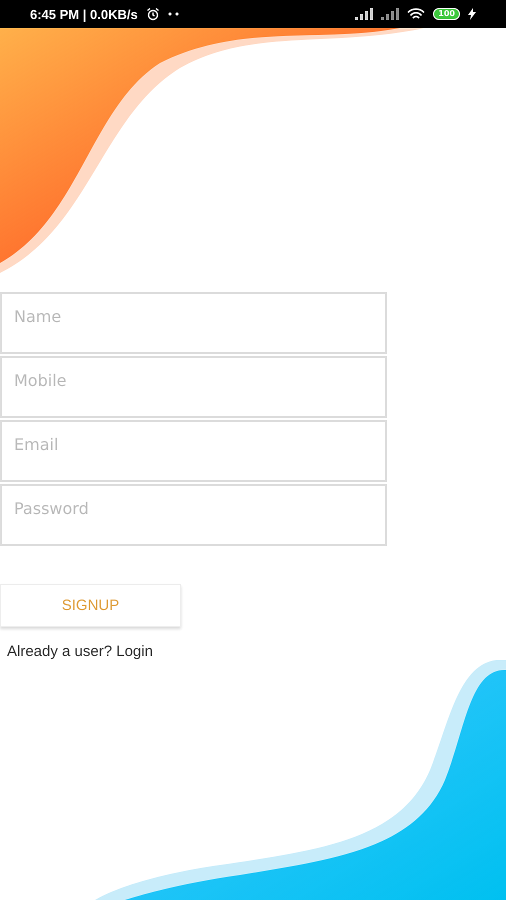 The width and height of the screenshot is (506, 900). Describe the element at coordinates (416, 14) in the screenshot. I see `wifi-icon` at that location.